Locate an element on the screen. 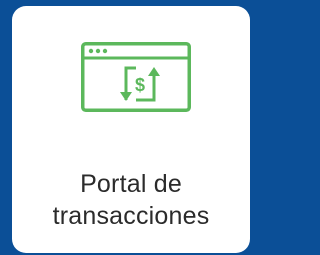 The height and width of the screenshot is (255, 320). tile-title-line-1: Portal de is located at coordinates (131, 184).